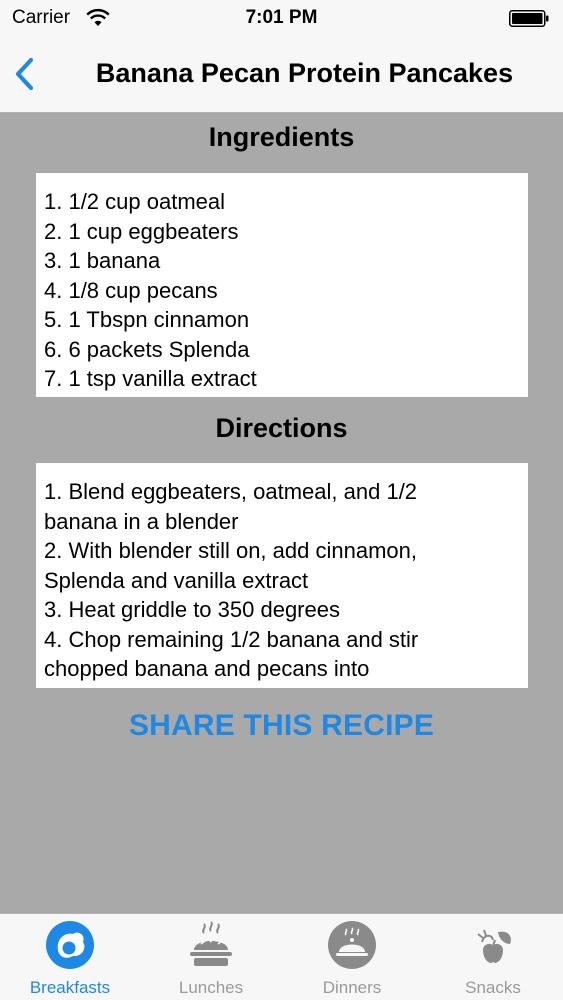 This screenshot has width=563, height=1000. What do you see at coordinates (131, 290) in the screenshot?
I see `ingredient-item: 4. 1/8 cup pecans` at bounding box center [131, 290].